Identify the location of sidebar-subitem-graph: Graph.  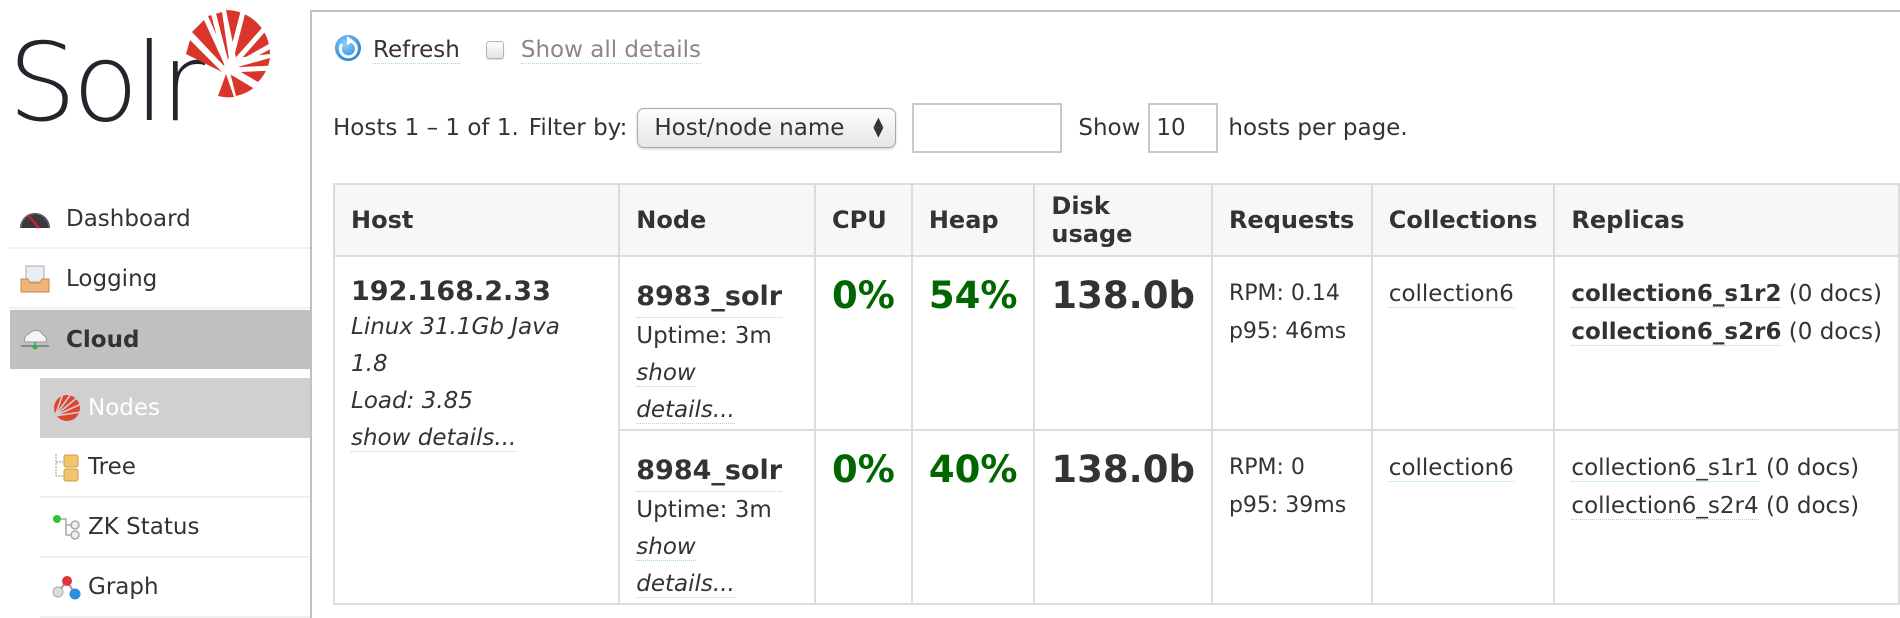
(175, 588).